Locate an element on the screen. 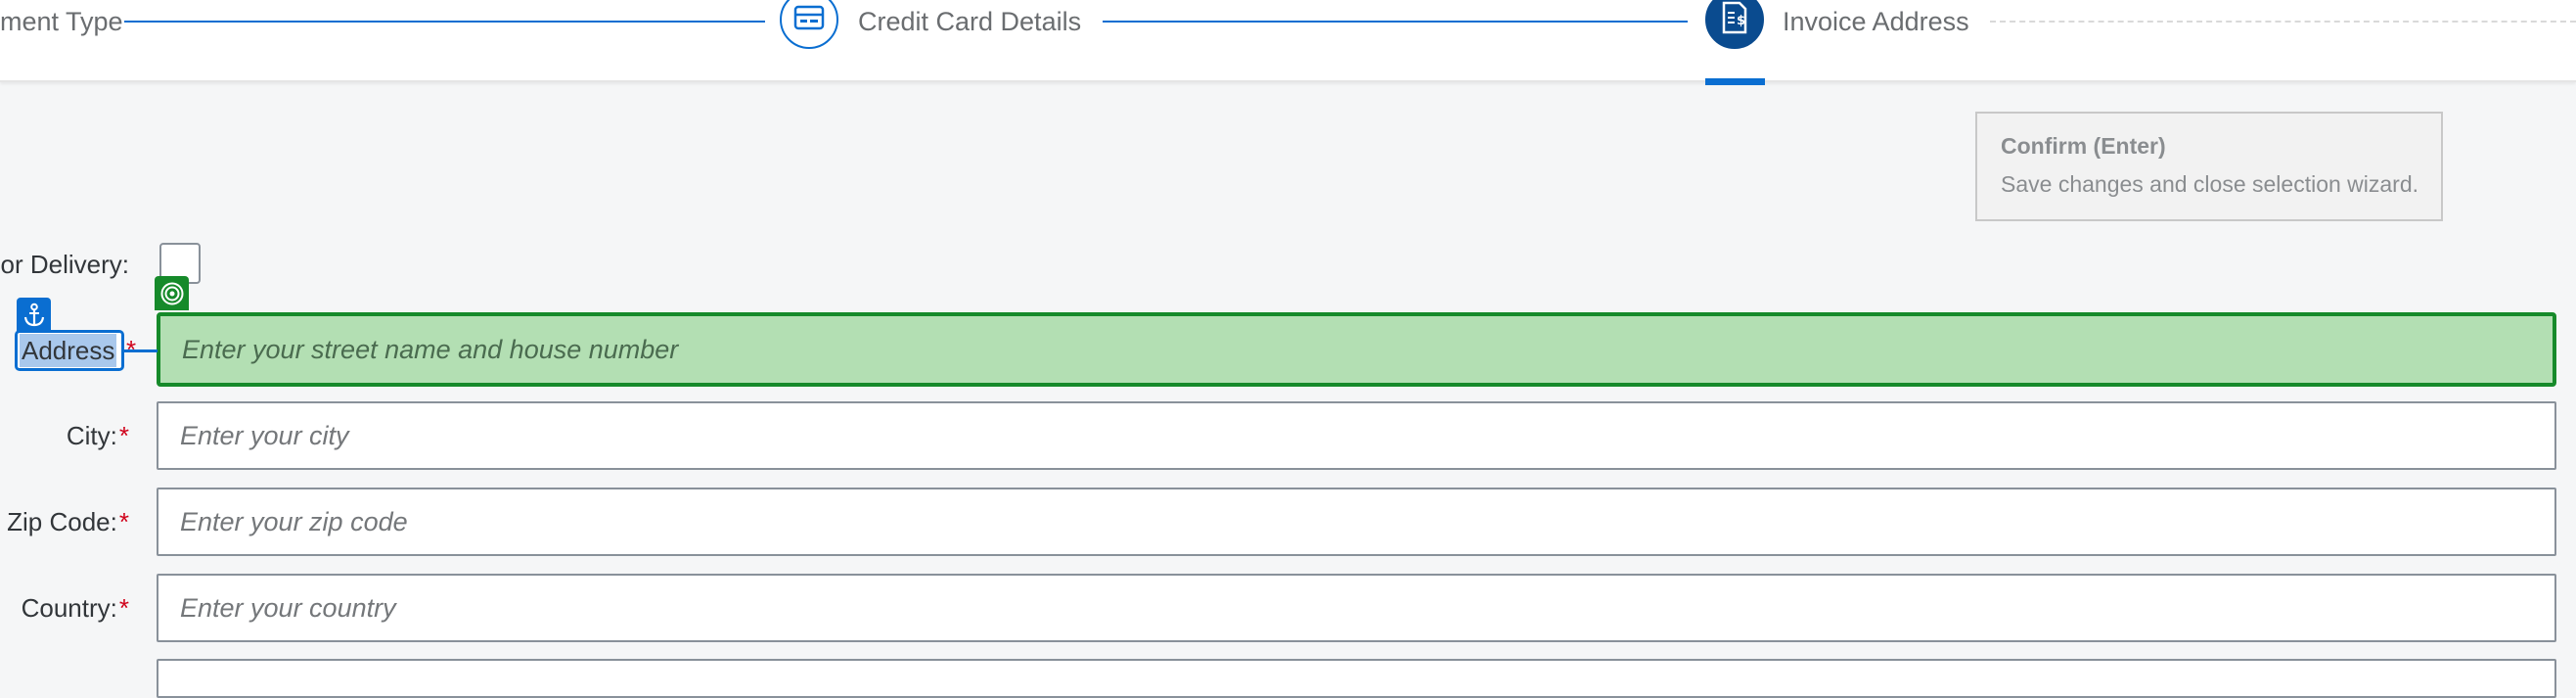 This screenshot has height=698, width=2576. city-input is located at coordinates (1356, 436).